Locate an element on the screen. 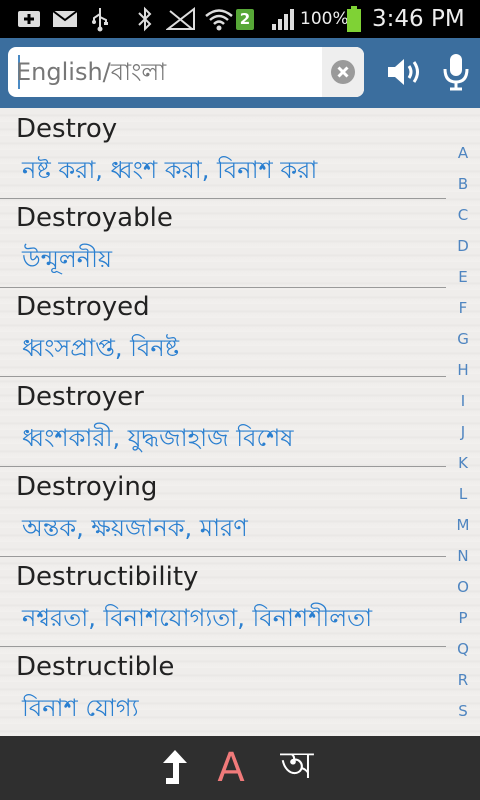  index-letter: R is located at coordinates (463, 680).